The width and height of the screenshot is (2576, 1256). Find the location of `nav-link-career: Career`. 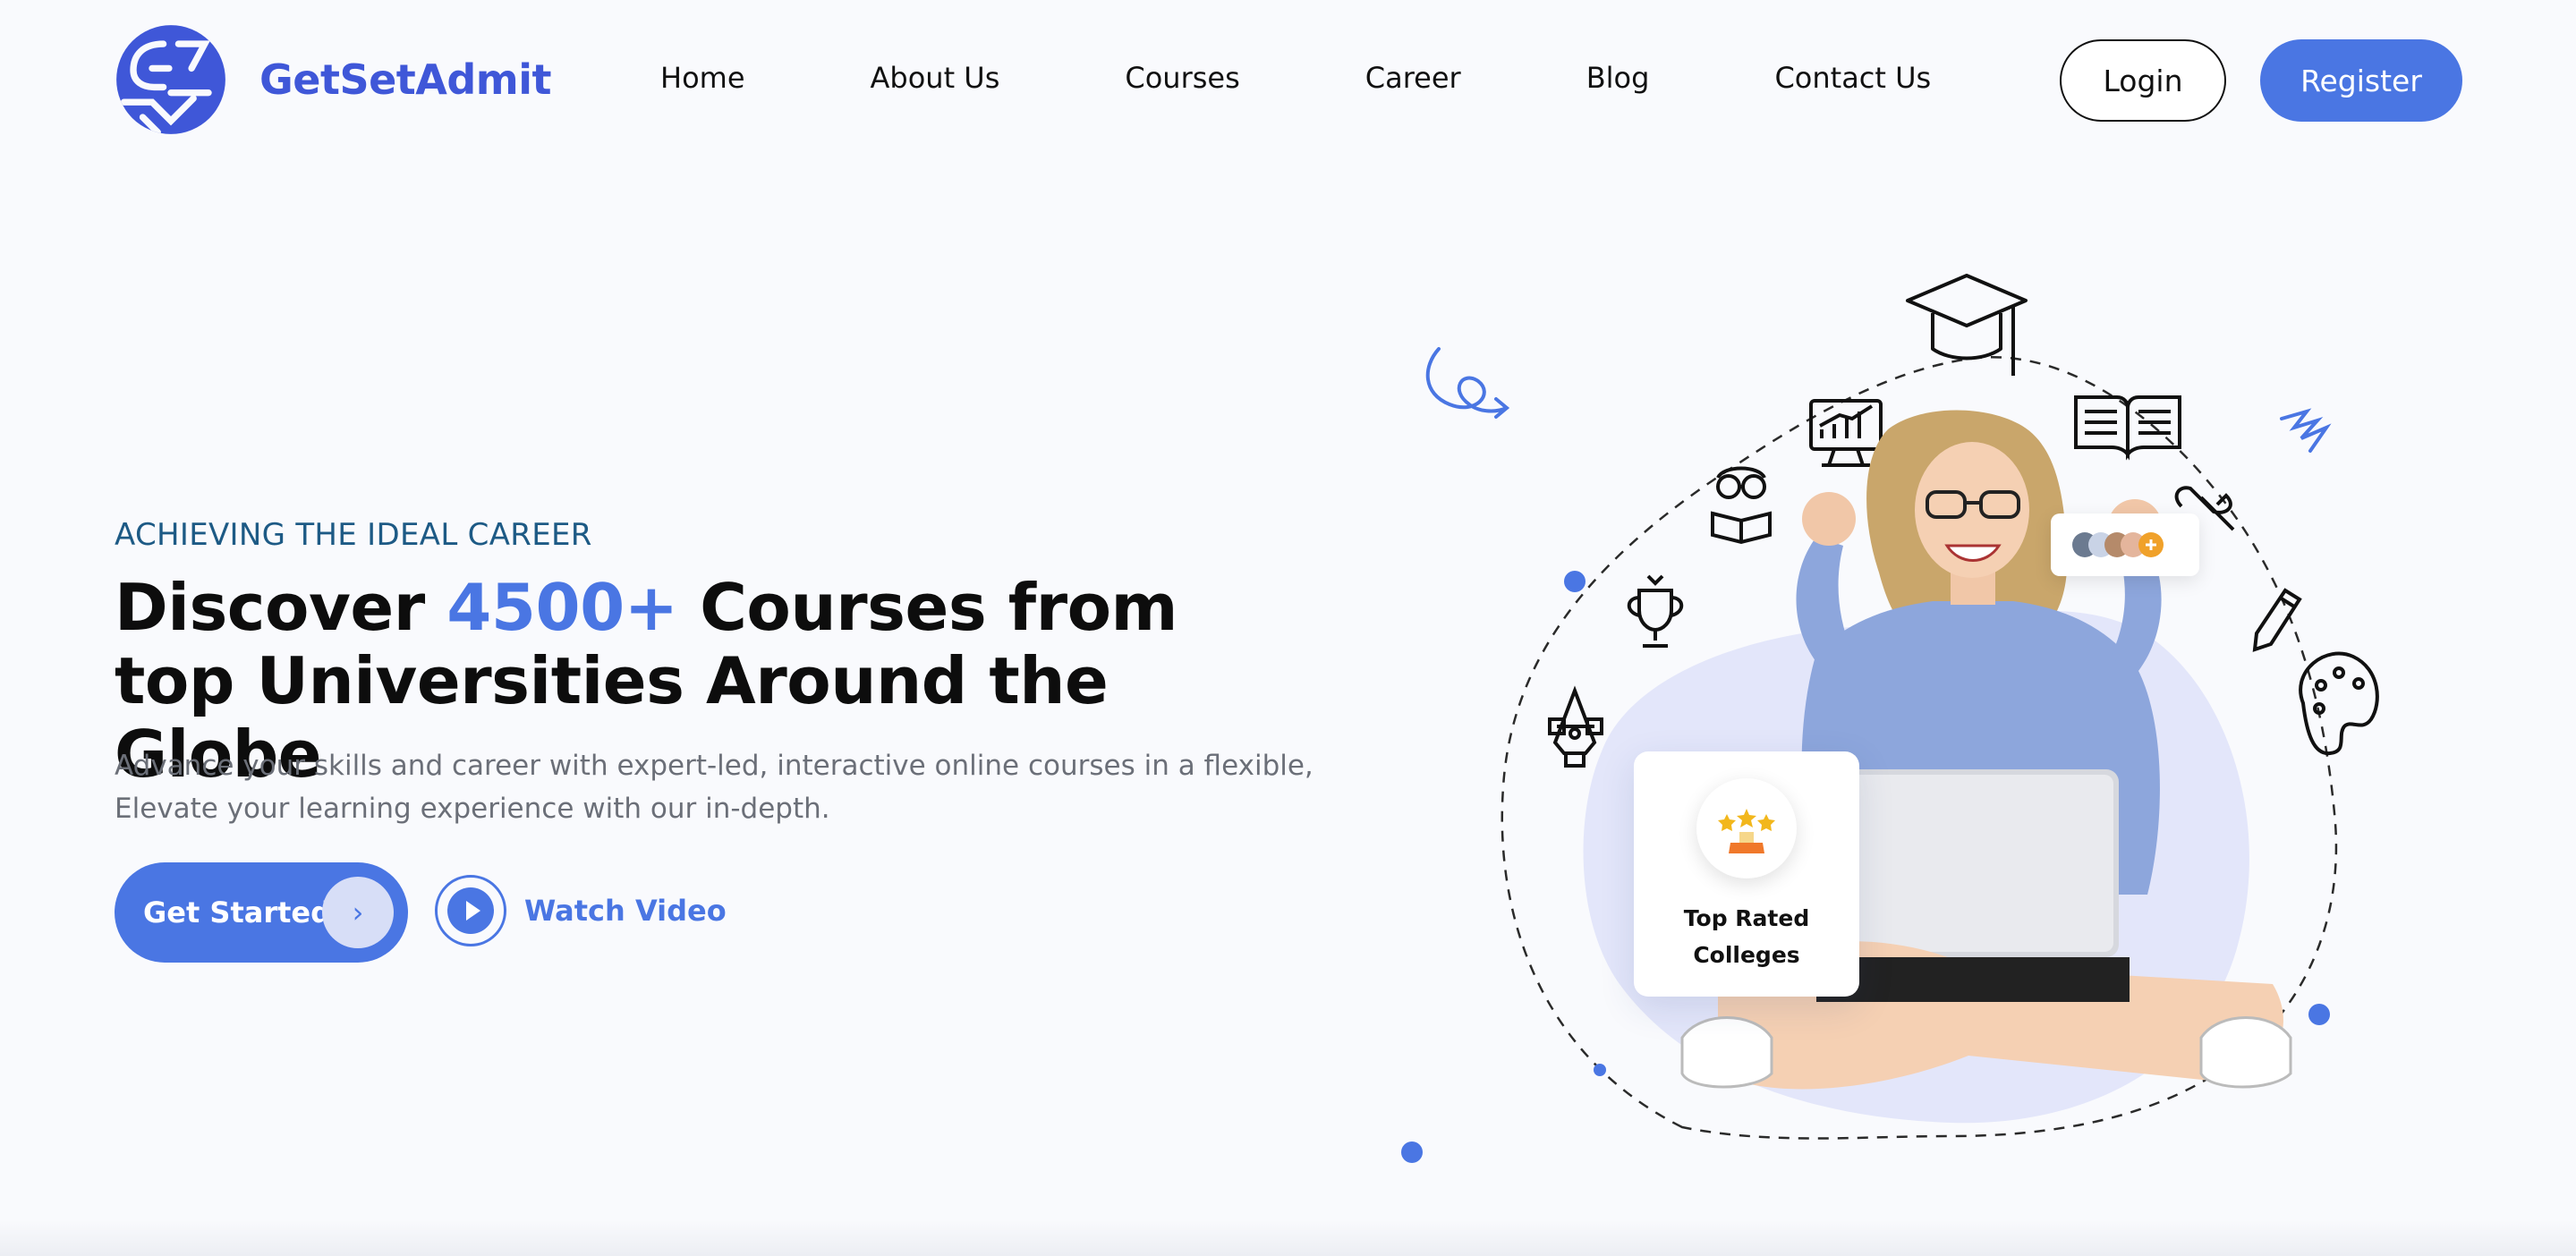

nav-link-career: Career is located at coordinates (1413, 78).